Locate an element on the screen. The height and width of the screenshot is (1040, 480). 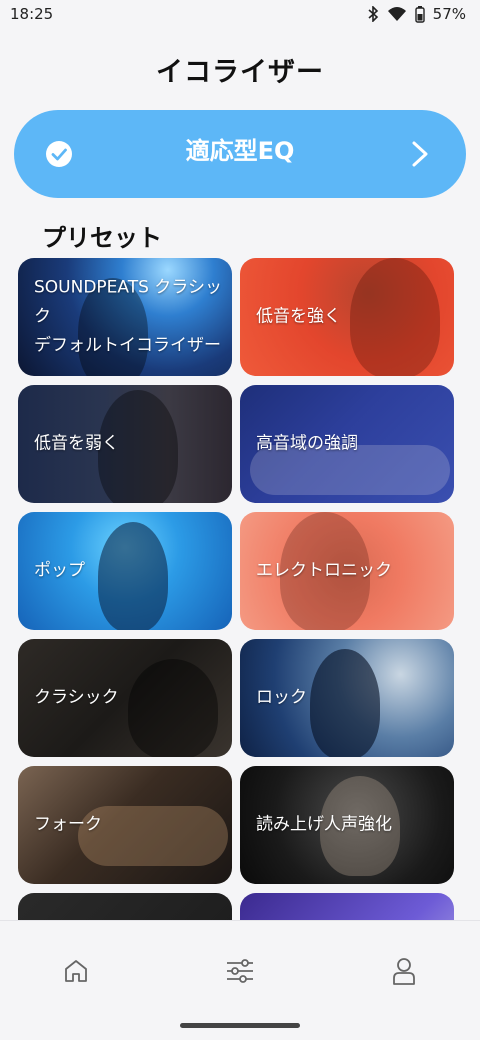
preset-label: 読み上げ人声強化 is located at coordinates (324, 824).